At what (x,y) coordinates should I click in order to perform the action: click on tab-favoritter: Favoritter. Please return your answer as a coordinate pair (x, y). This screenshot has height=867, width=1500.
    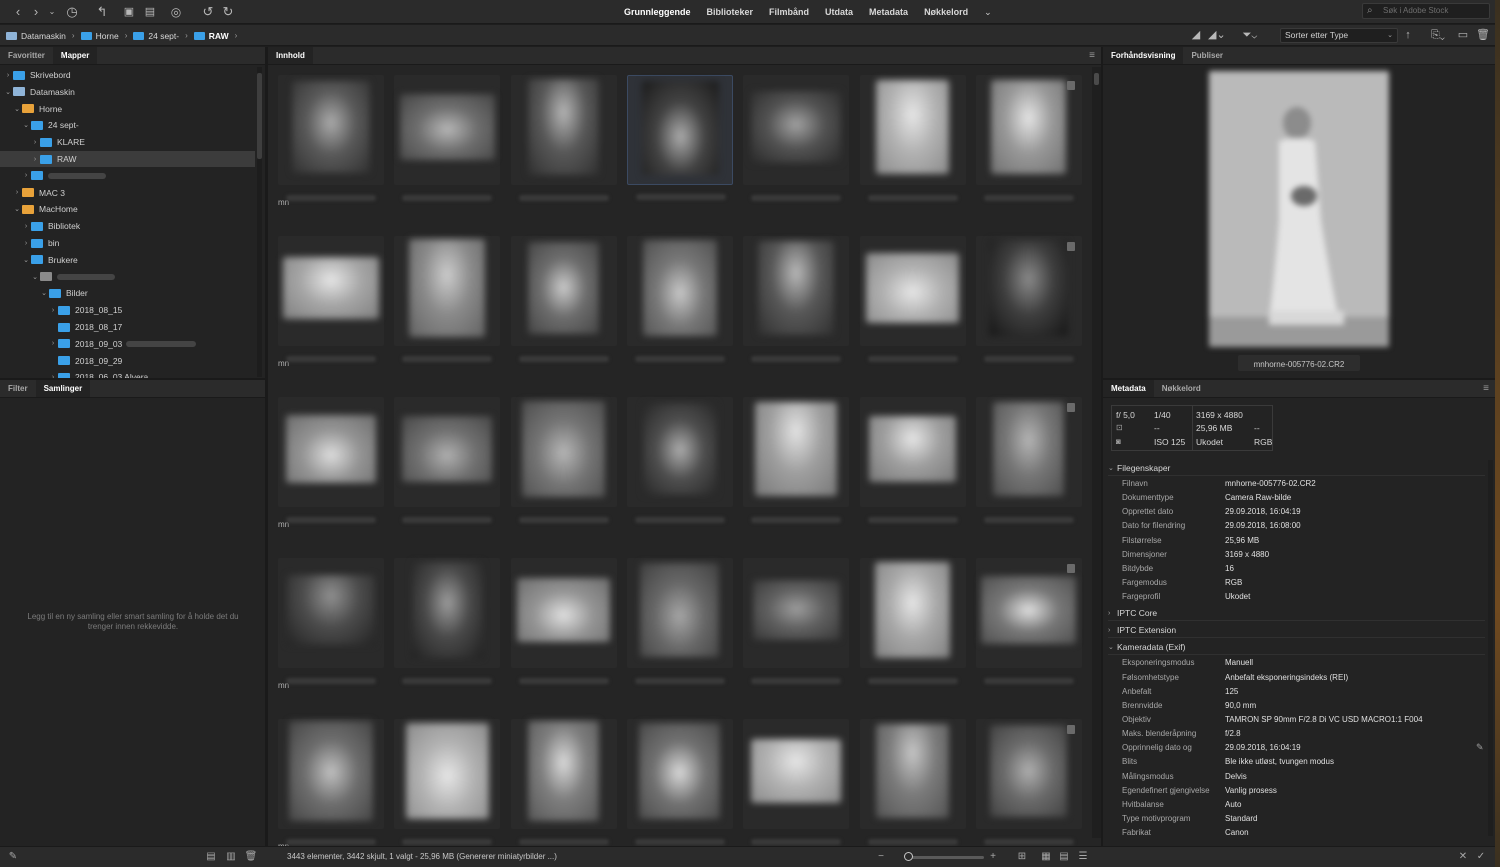
    Looking at the image, I should click on (26, 55).